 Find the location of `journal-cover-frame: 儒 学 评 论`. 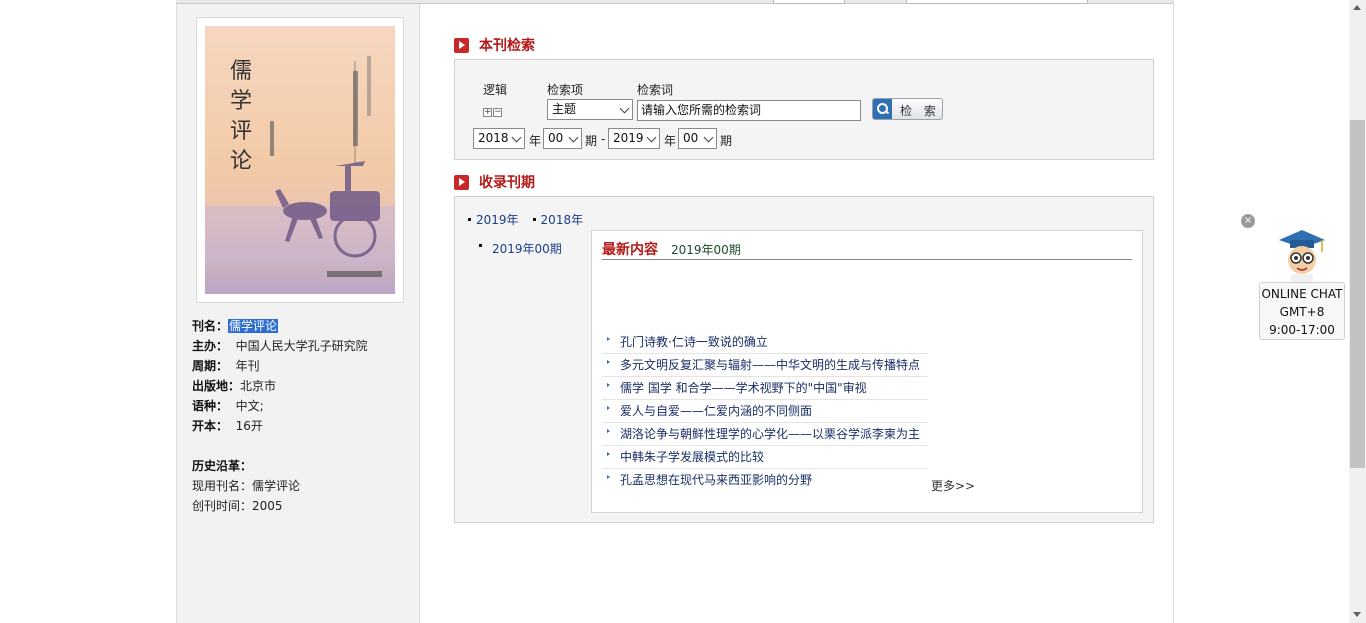

journal-cover-frame: 儒 学 评 论 is located at coordinates (300, 160).